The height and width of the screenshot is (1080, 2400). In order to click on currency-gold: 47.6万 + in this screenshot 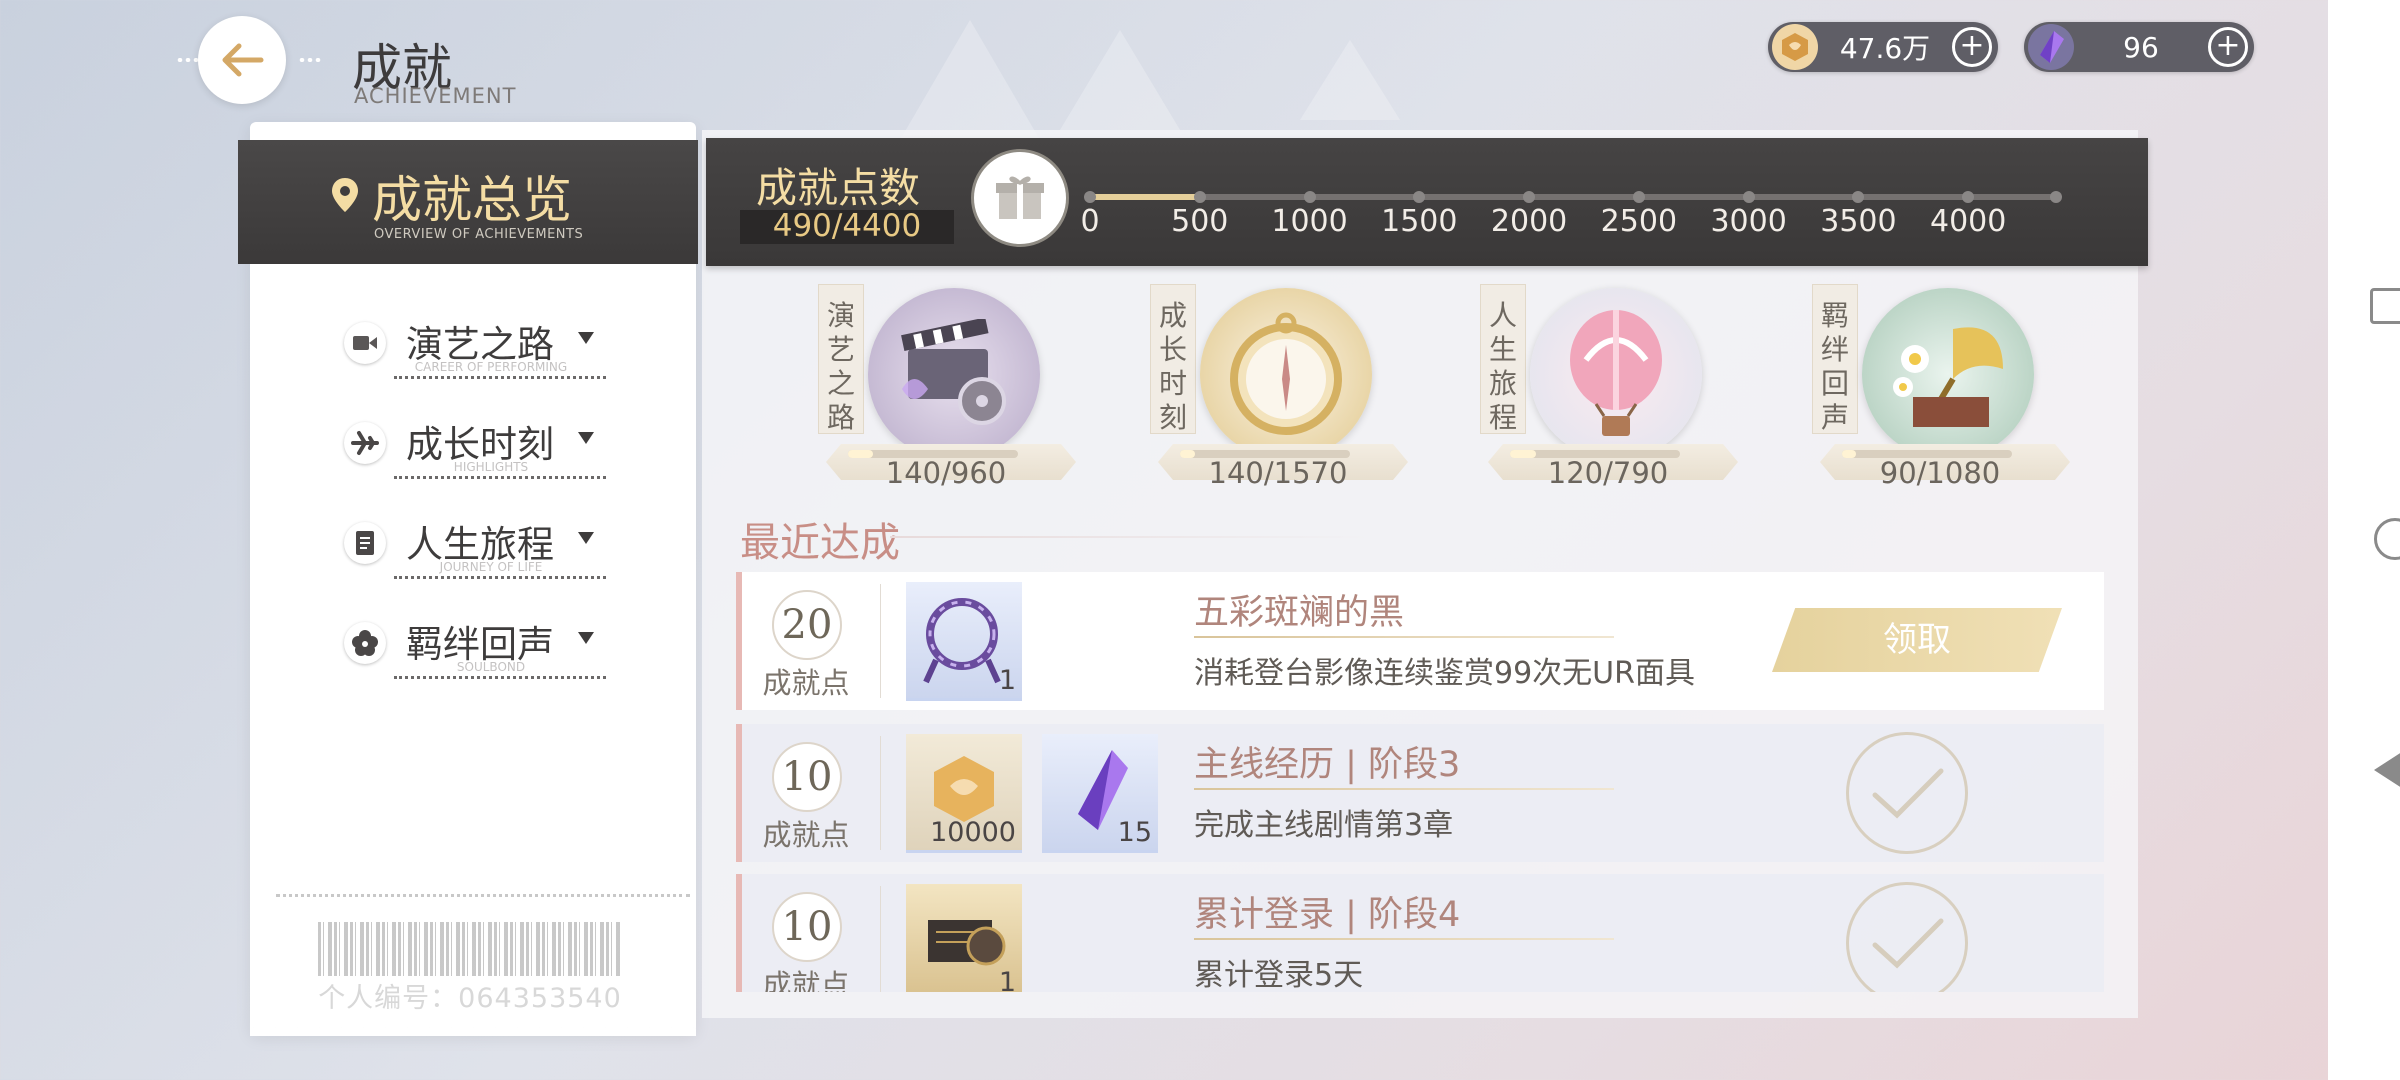, I will do `click(1883, 47)`.